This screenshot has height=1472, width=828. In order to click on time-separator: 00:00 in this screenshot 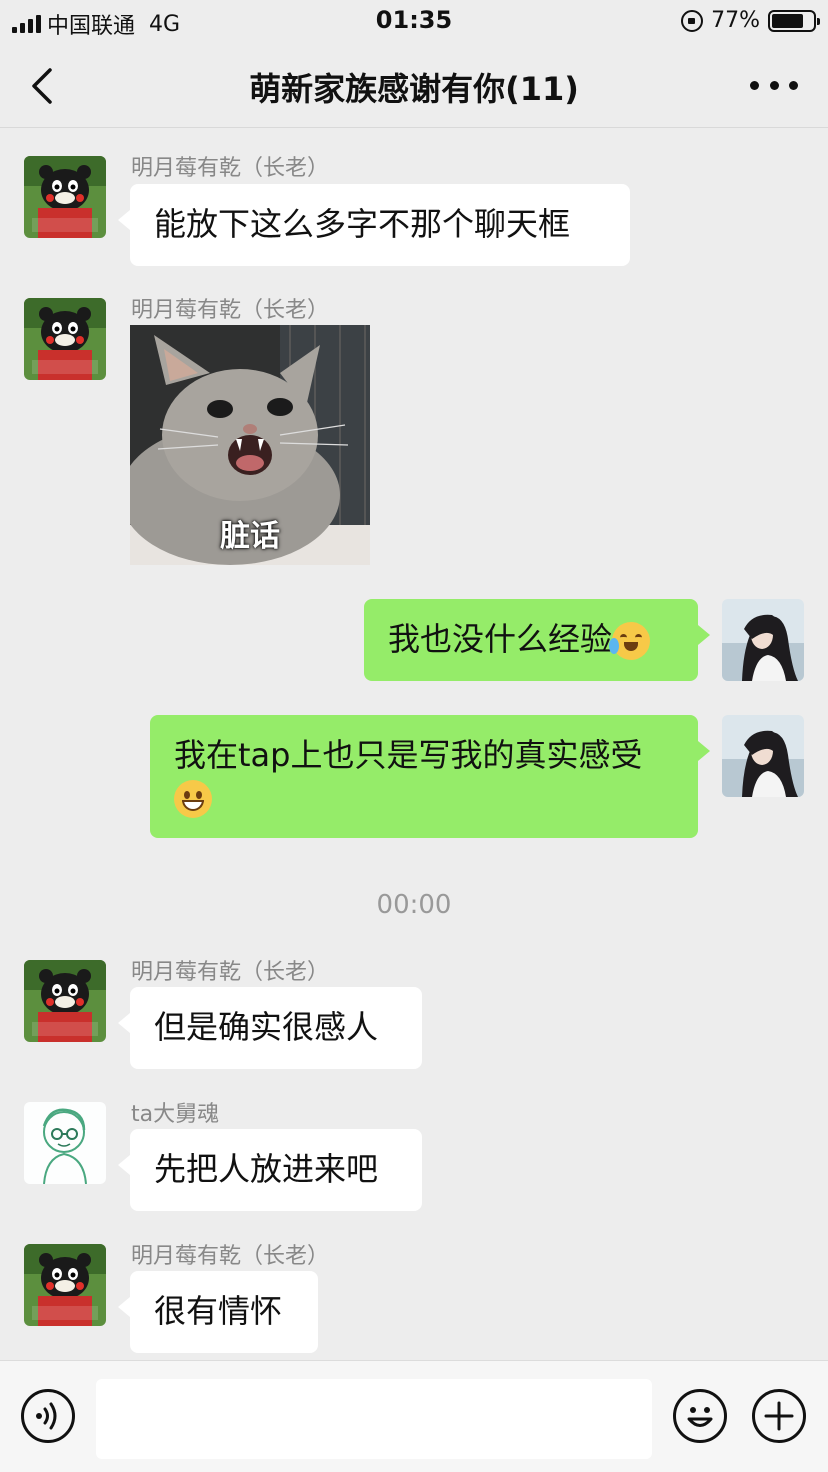, I will do `click(414, 905)`.